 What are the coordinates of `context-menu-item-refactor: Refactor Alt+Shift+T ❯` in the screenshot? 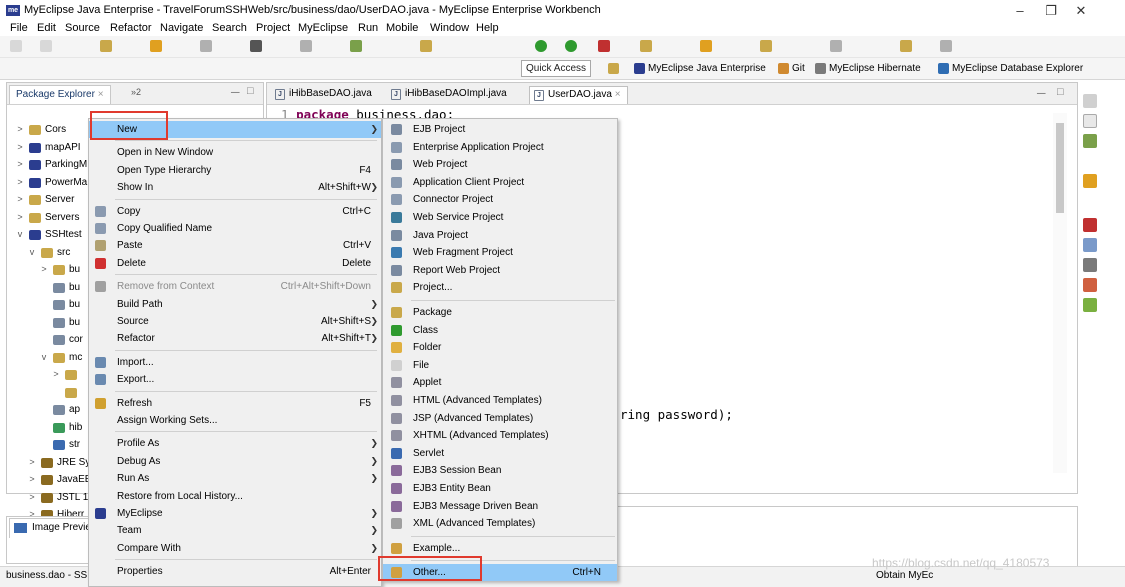 It's located at (235, 338).